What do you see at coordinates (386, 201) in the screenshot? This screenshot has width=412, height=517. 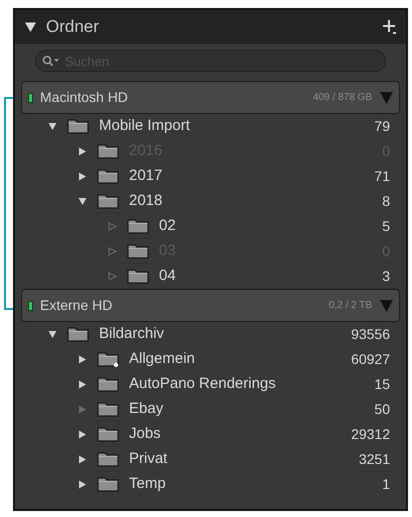 I see `photo-count: 8` at bounding box center [386, 201].